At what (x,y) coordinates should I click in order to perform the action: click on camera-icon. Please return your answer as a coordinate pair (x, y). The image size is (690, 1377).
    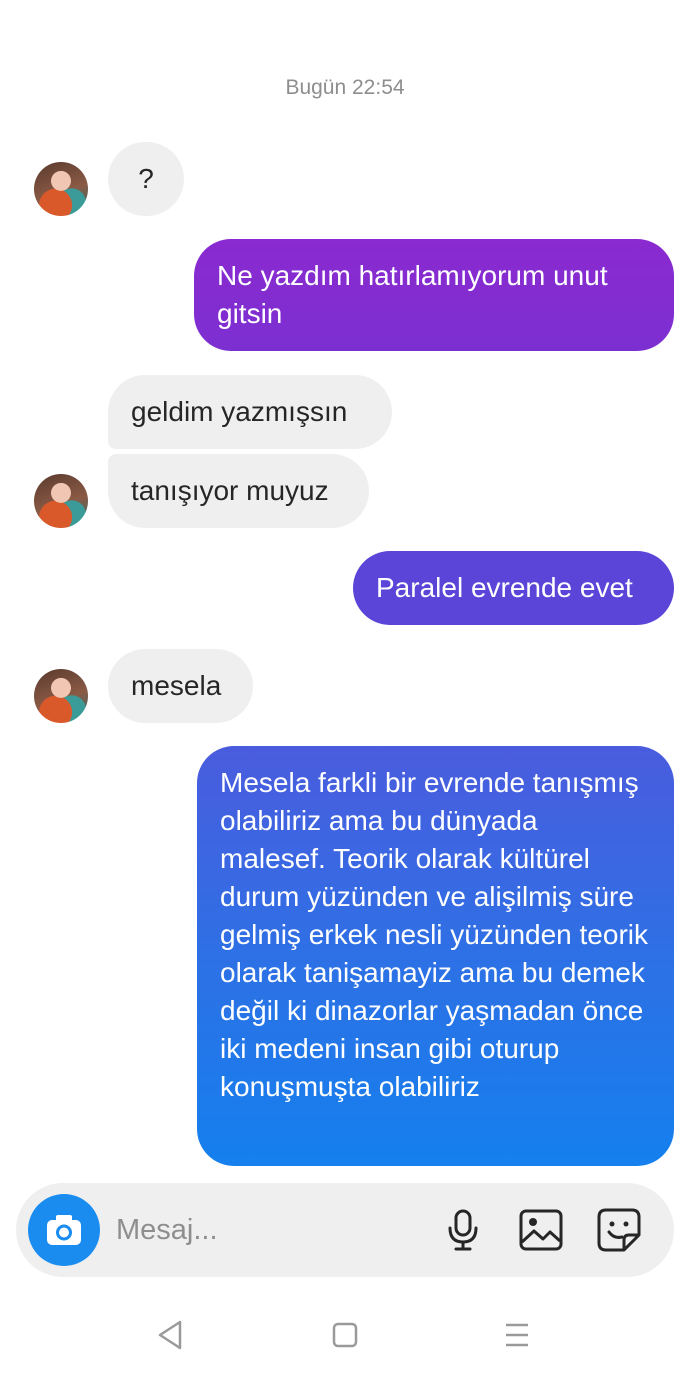
    Looking at the image, I should click on (64, 1230).